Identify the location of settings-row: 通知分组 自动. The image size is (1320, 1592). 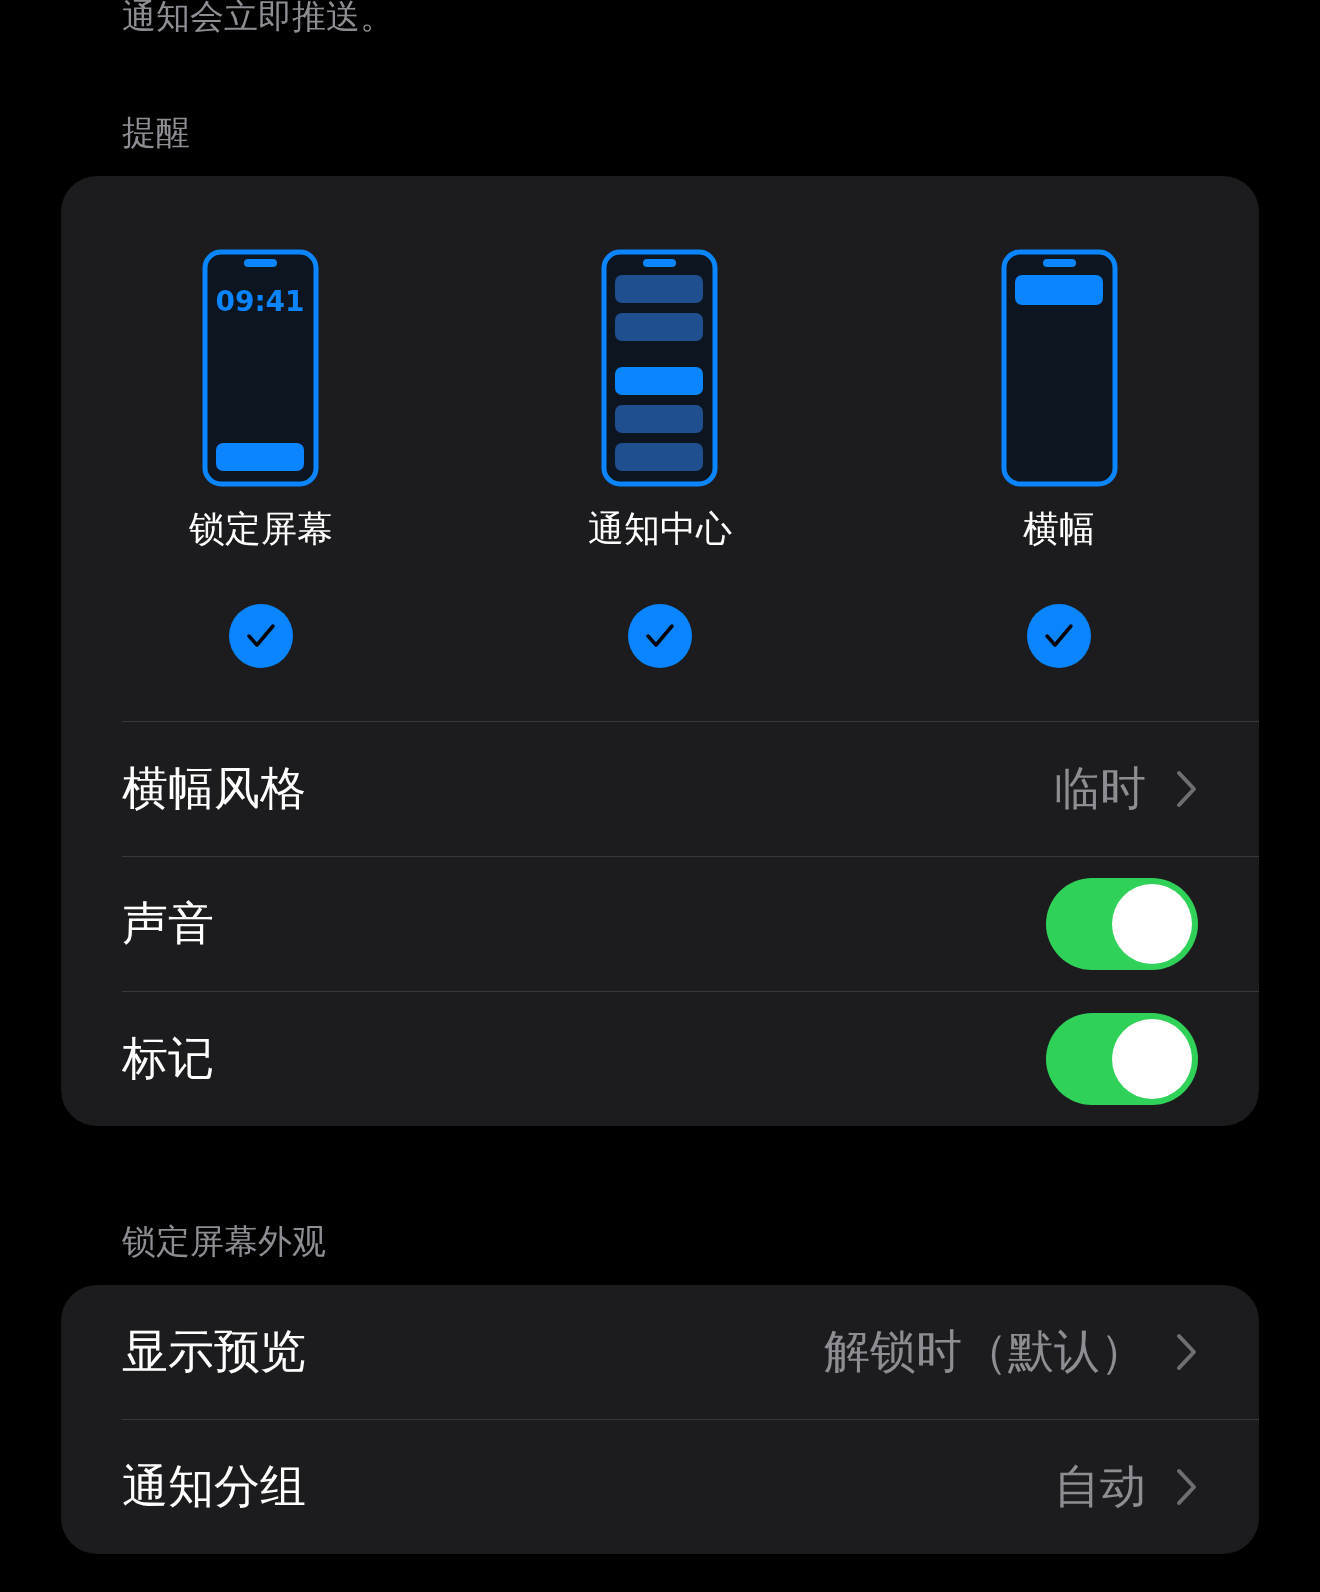
(690, 1486).